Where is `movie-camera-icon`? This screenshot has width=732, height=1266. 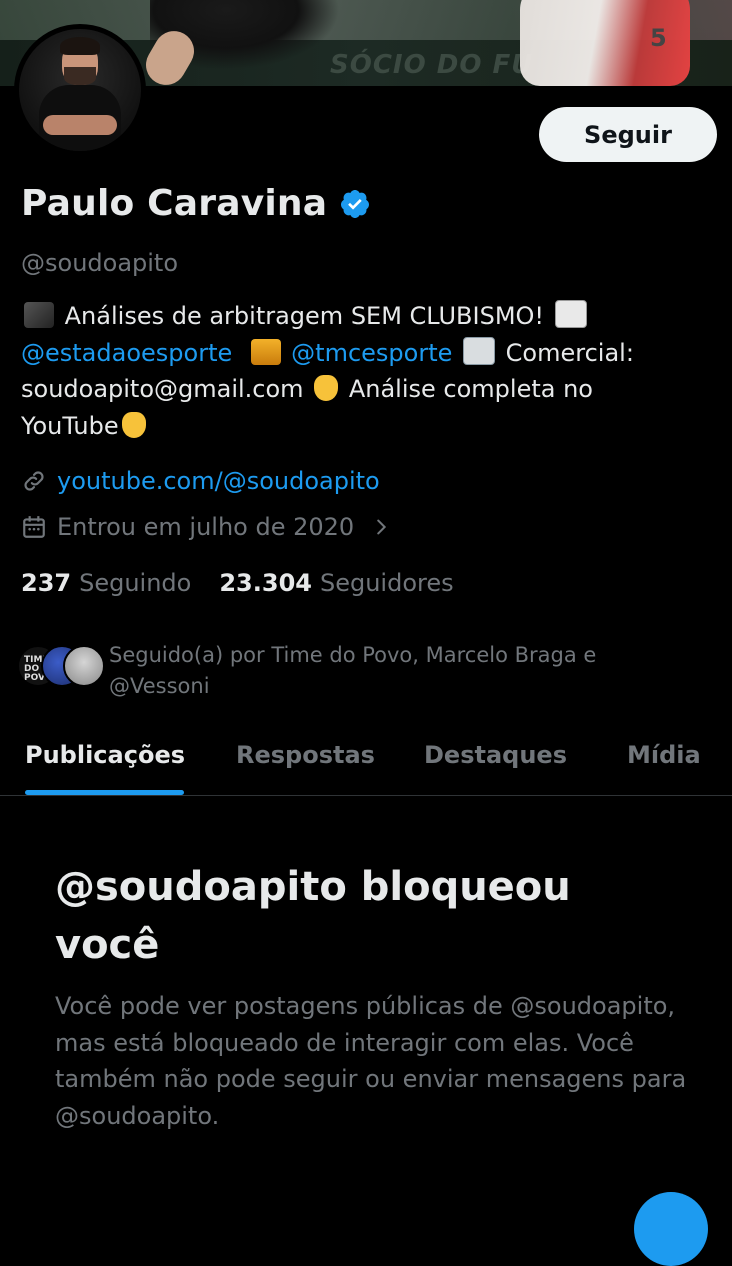
movie-camera-icon is located at coordinates (39, 315).